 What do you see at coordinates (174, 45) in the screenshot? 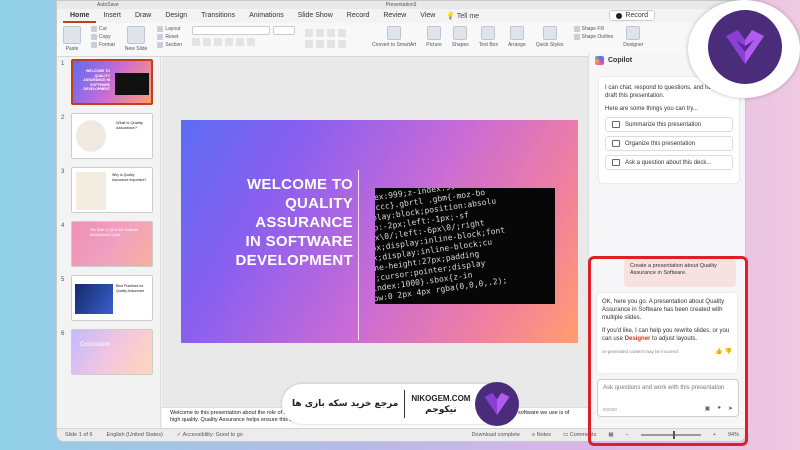
I see `section-label: Section` at bounding box center [174, 45].